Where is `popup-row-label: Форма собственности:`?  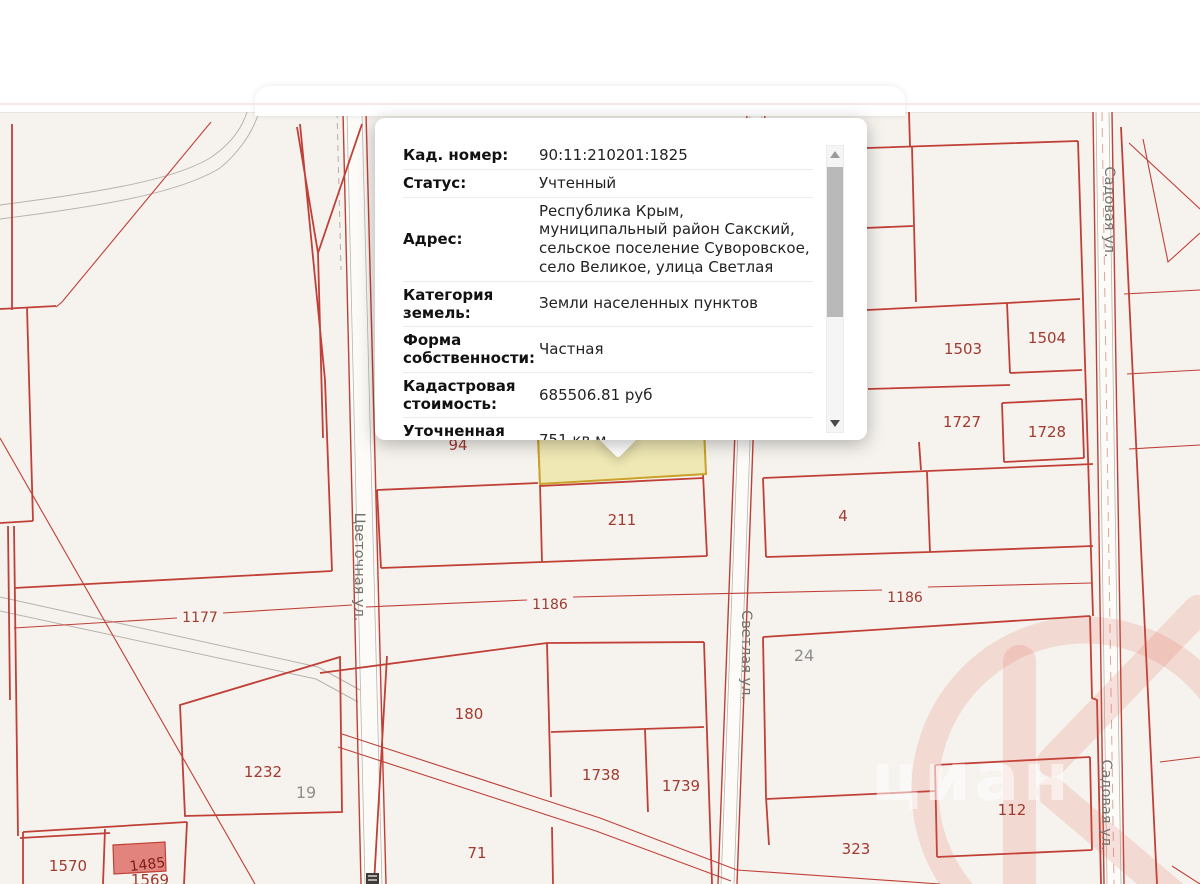 popup-row-label: Форма собственности: is located at coordinates (469, 349).